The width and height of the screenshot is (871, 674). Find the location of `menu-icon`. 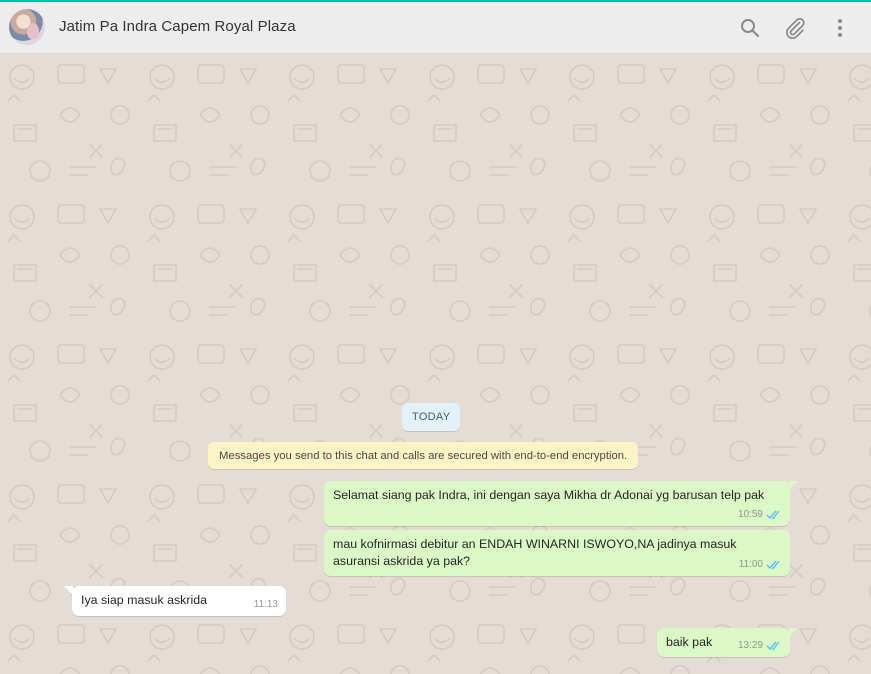

menu-icon is located at coordinates (840, 28).